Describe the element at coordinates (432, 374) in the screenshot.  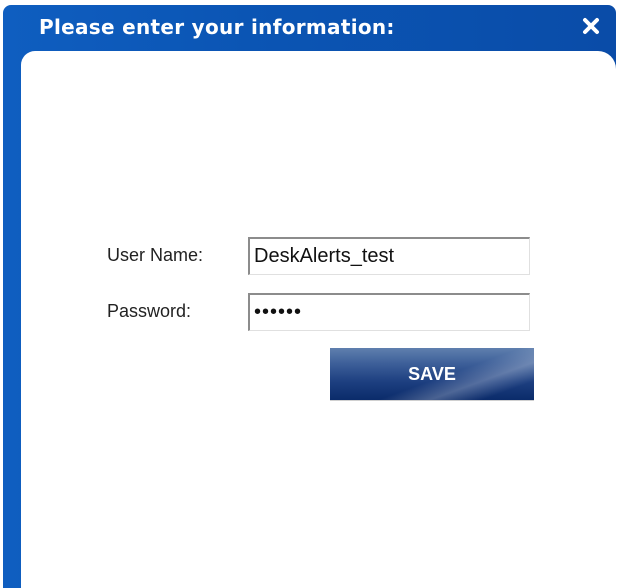
I see `save-button: SAVE` at that location.